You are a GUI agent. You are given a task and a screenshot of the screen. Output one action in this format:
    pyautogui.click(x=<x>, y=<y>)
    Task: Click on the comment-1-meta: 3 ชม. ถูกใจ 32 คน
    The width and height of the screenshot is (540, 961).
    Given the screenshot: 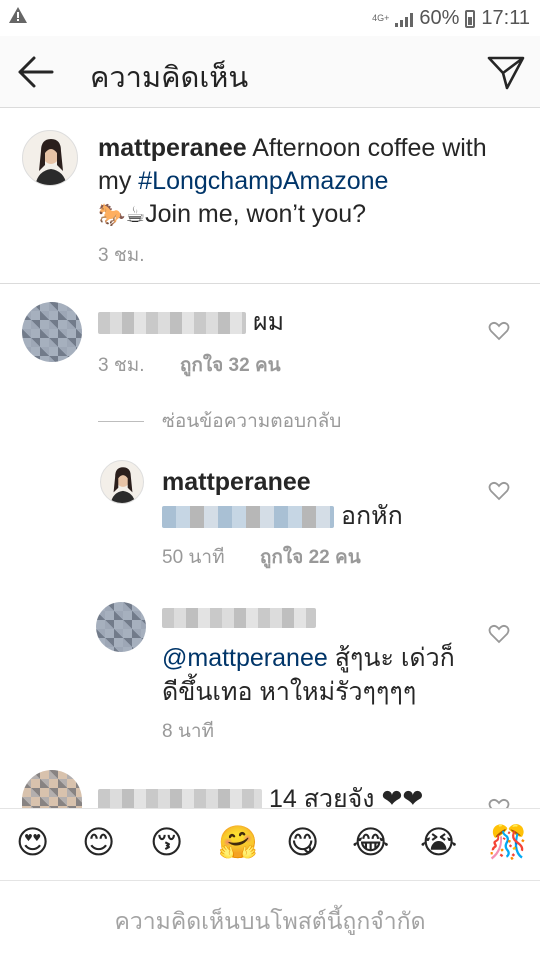 What is the action you would take?
    pyautogui.click(x=189, y=365)
    